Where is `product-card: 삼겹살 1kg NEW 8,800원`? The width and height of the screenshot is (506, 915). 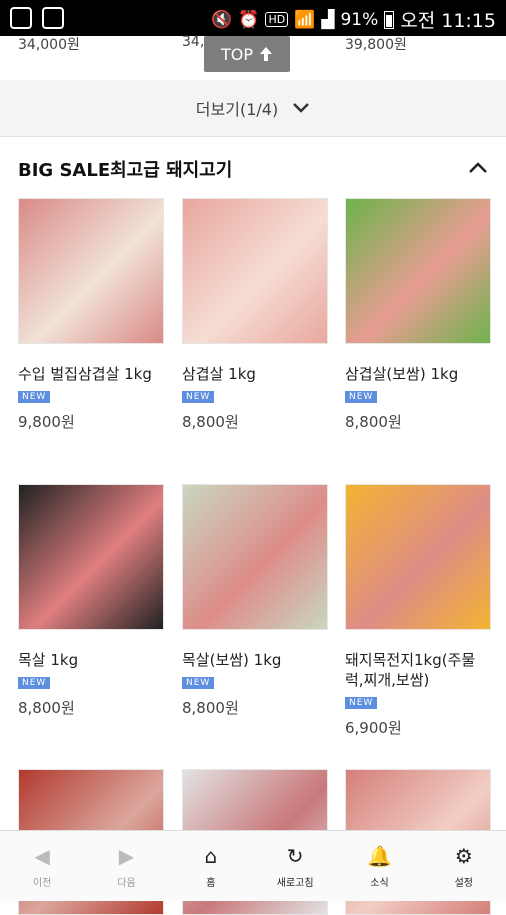
product-card: 삼겹살 1kg NEW 8,800원 is located at coordinates (255, 315).